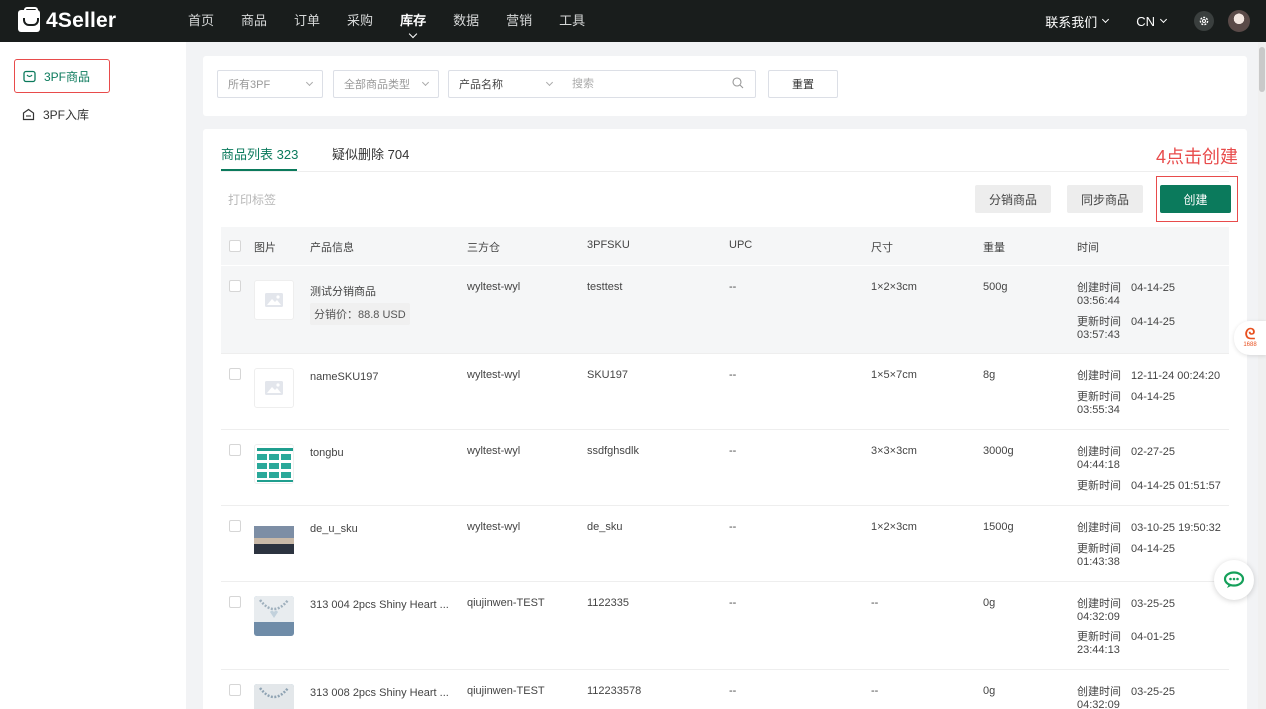 This screenshot has width=1266, height=709. I want to click on created-date: 12-11-24 00:24:20, so click(1176, 376).